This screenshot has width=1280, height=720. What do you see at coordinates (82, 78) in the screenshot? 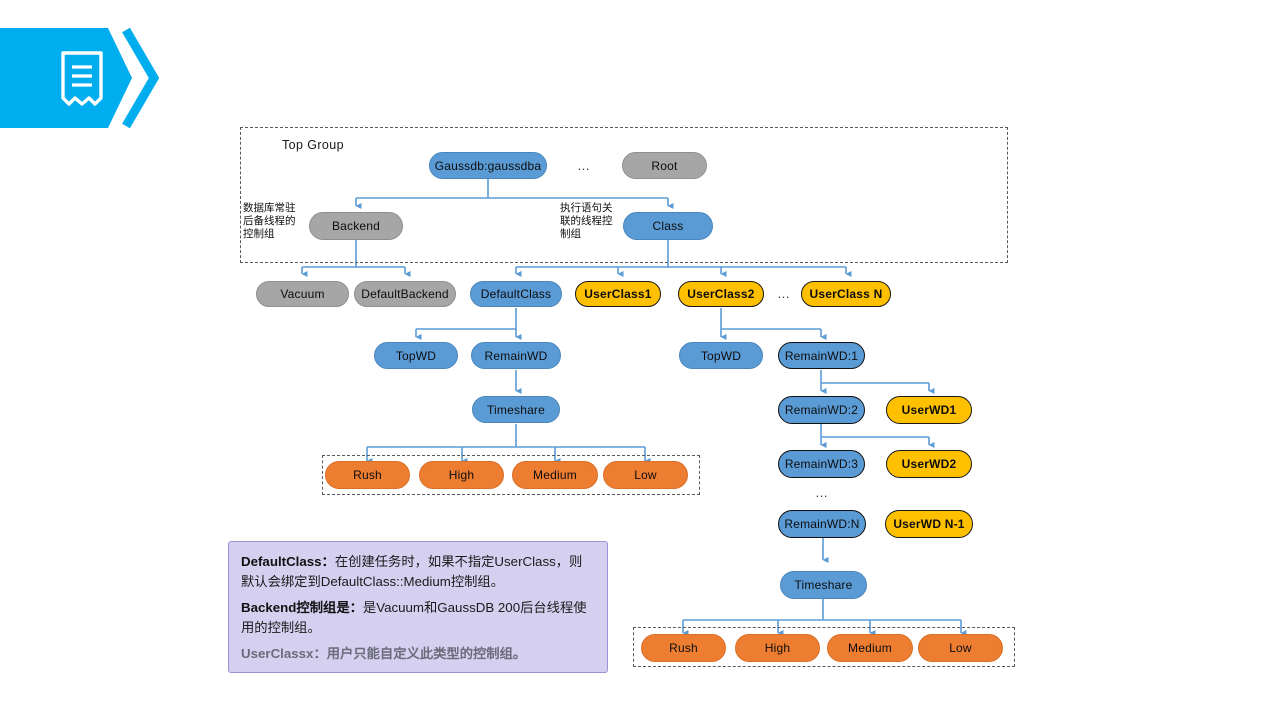
I see `document-icon` at bounding box center [82, 78].